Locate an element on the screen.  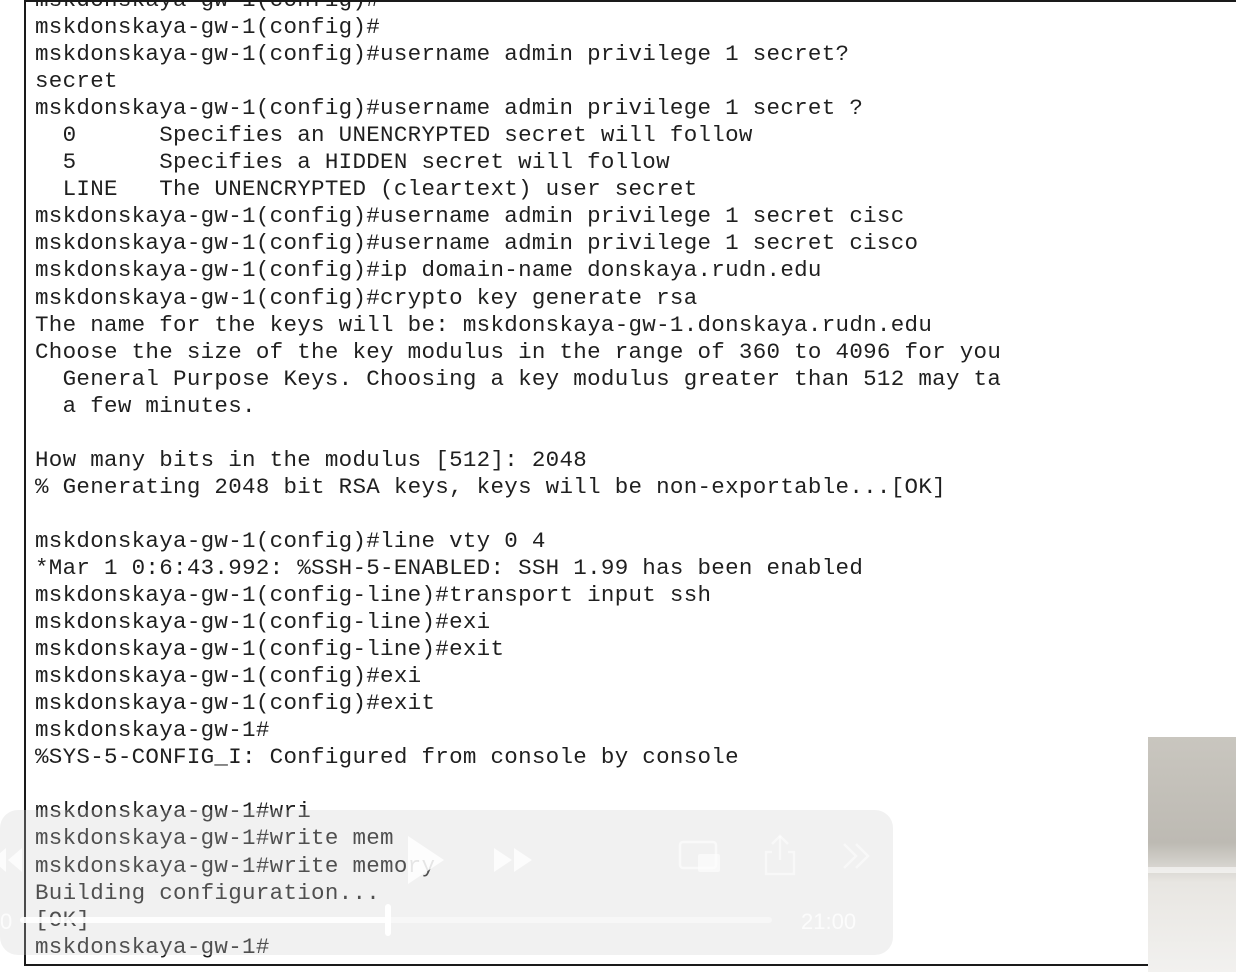
rewind-button is located at coordinates (13, 860).